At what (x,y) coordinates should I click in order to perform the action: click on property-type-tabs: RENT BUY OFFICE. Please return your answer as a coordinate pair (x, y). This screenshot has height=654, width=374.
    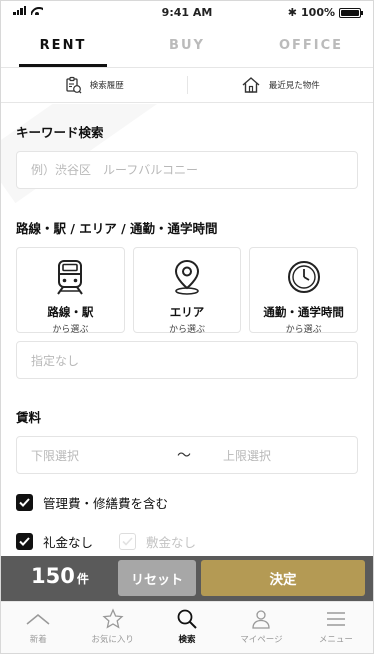
    Looking at the image, I should click on (187, 45).